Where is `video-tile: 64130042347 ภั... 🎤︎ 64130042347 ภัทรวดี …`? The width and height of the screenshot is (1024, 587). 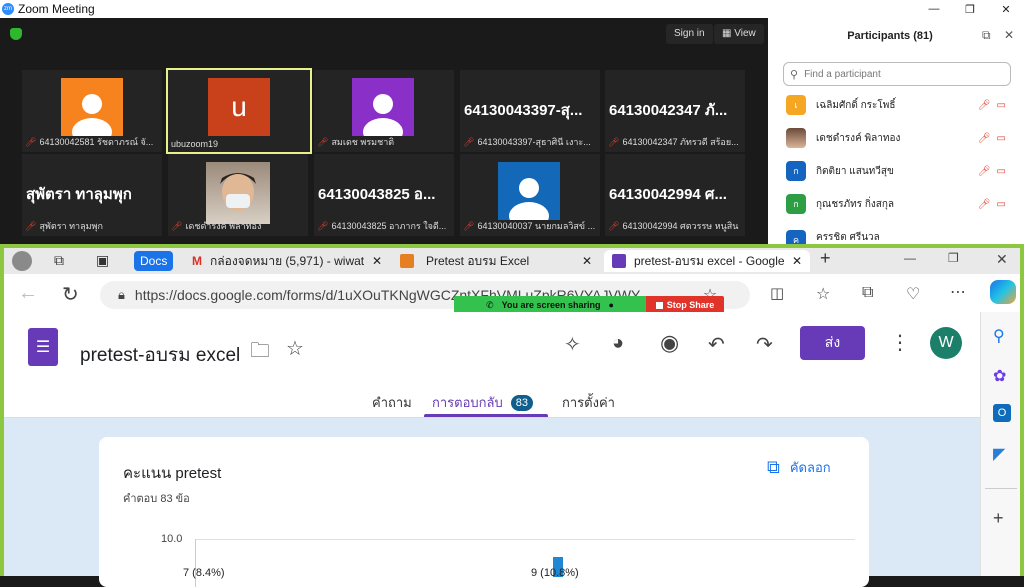 video-tile: 64130042347 ภั... 🎤︎ 64130042347 ภัทรวดี … is located at coordinates (675, 111).